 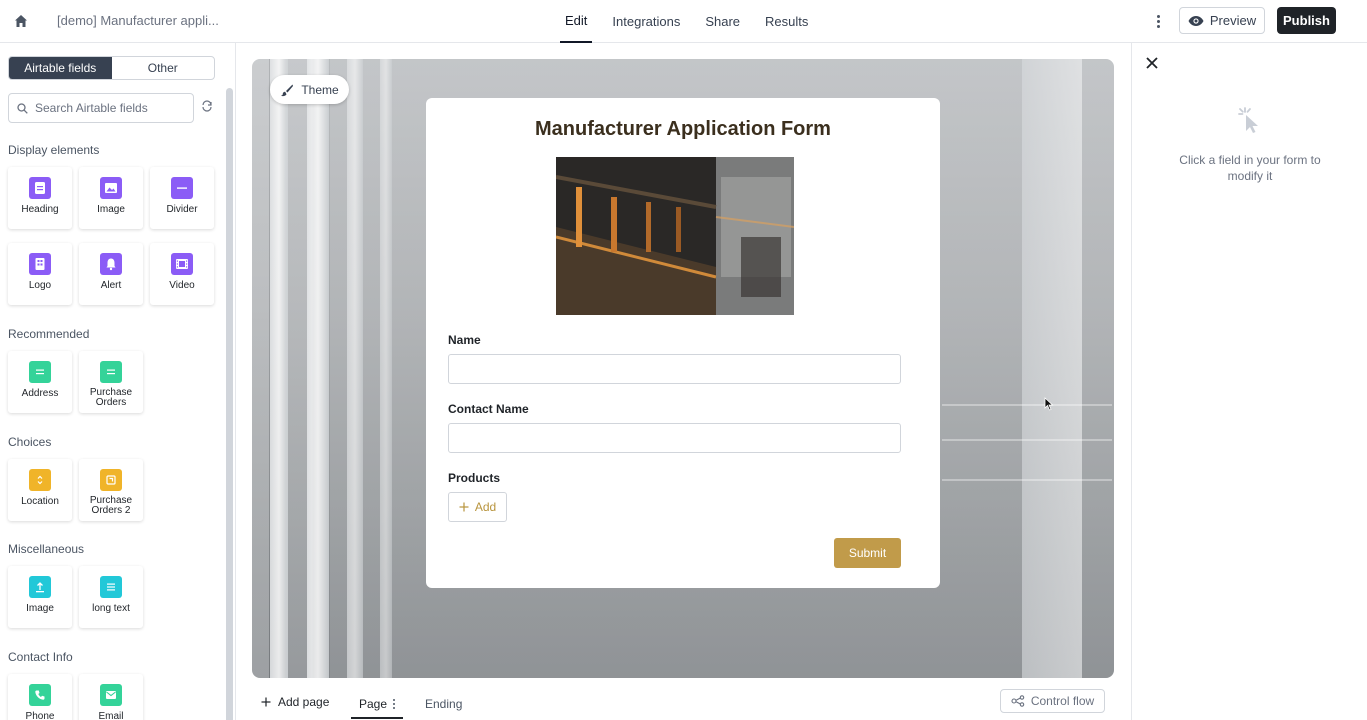 I want to click on form-header-image, so click(x=675, y=236).